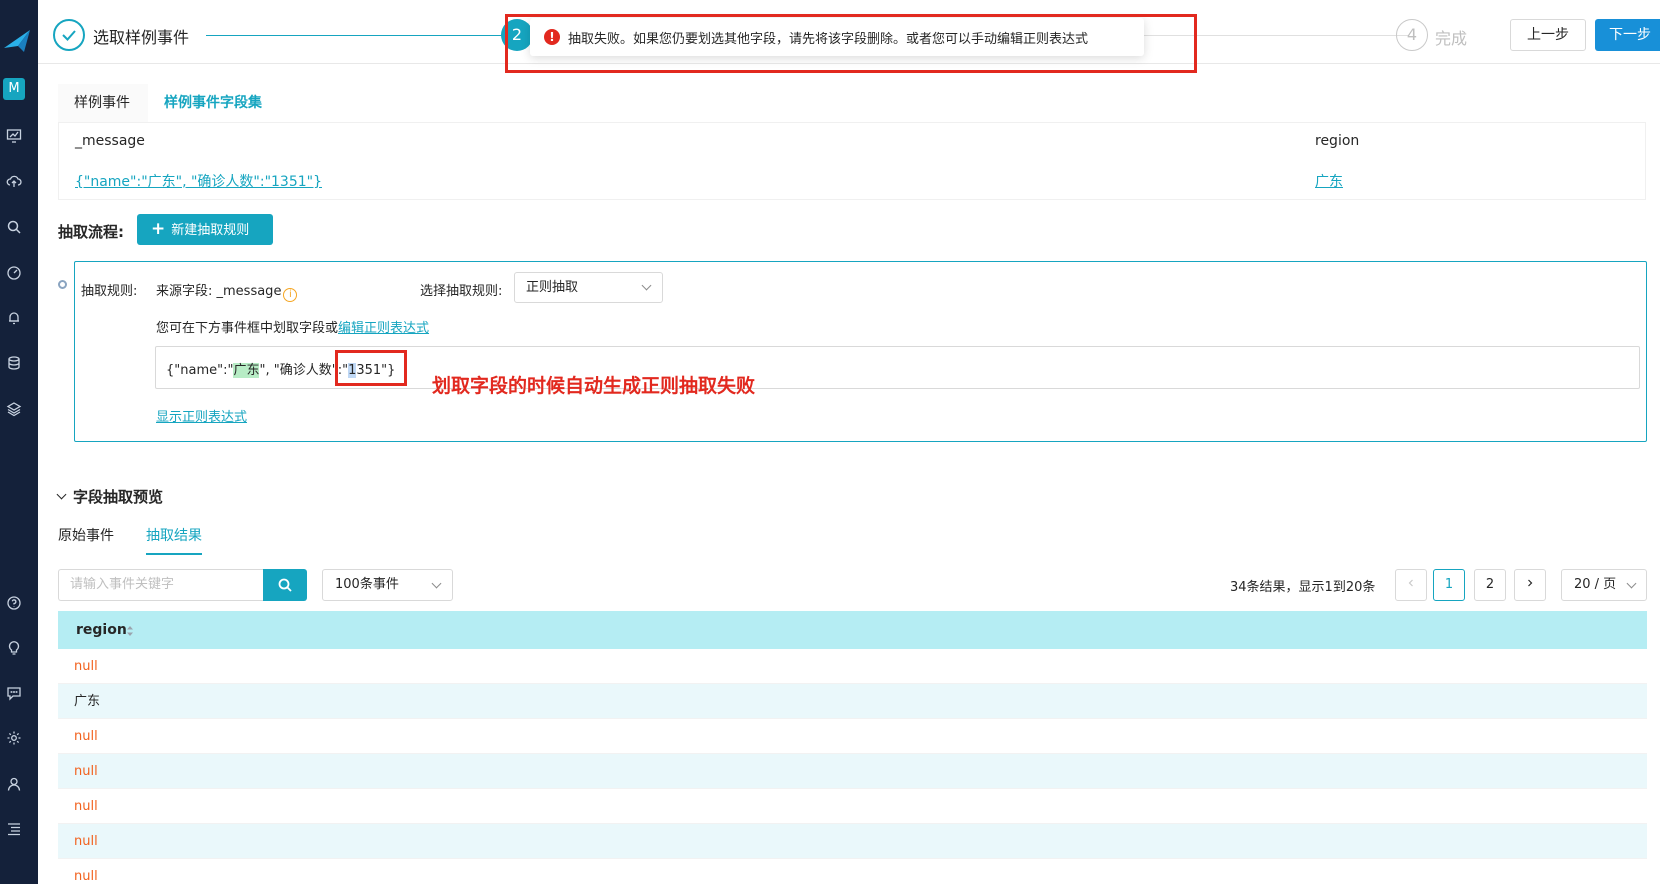 The height and width of the screenshot is (884, 1660). Describe the element at coordinates (109, 291) in the screenshot. I see `rule-label: 抽取规则:` at that location.